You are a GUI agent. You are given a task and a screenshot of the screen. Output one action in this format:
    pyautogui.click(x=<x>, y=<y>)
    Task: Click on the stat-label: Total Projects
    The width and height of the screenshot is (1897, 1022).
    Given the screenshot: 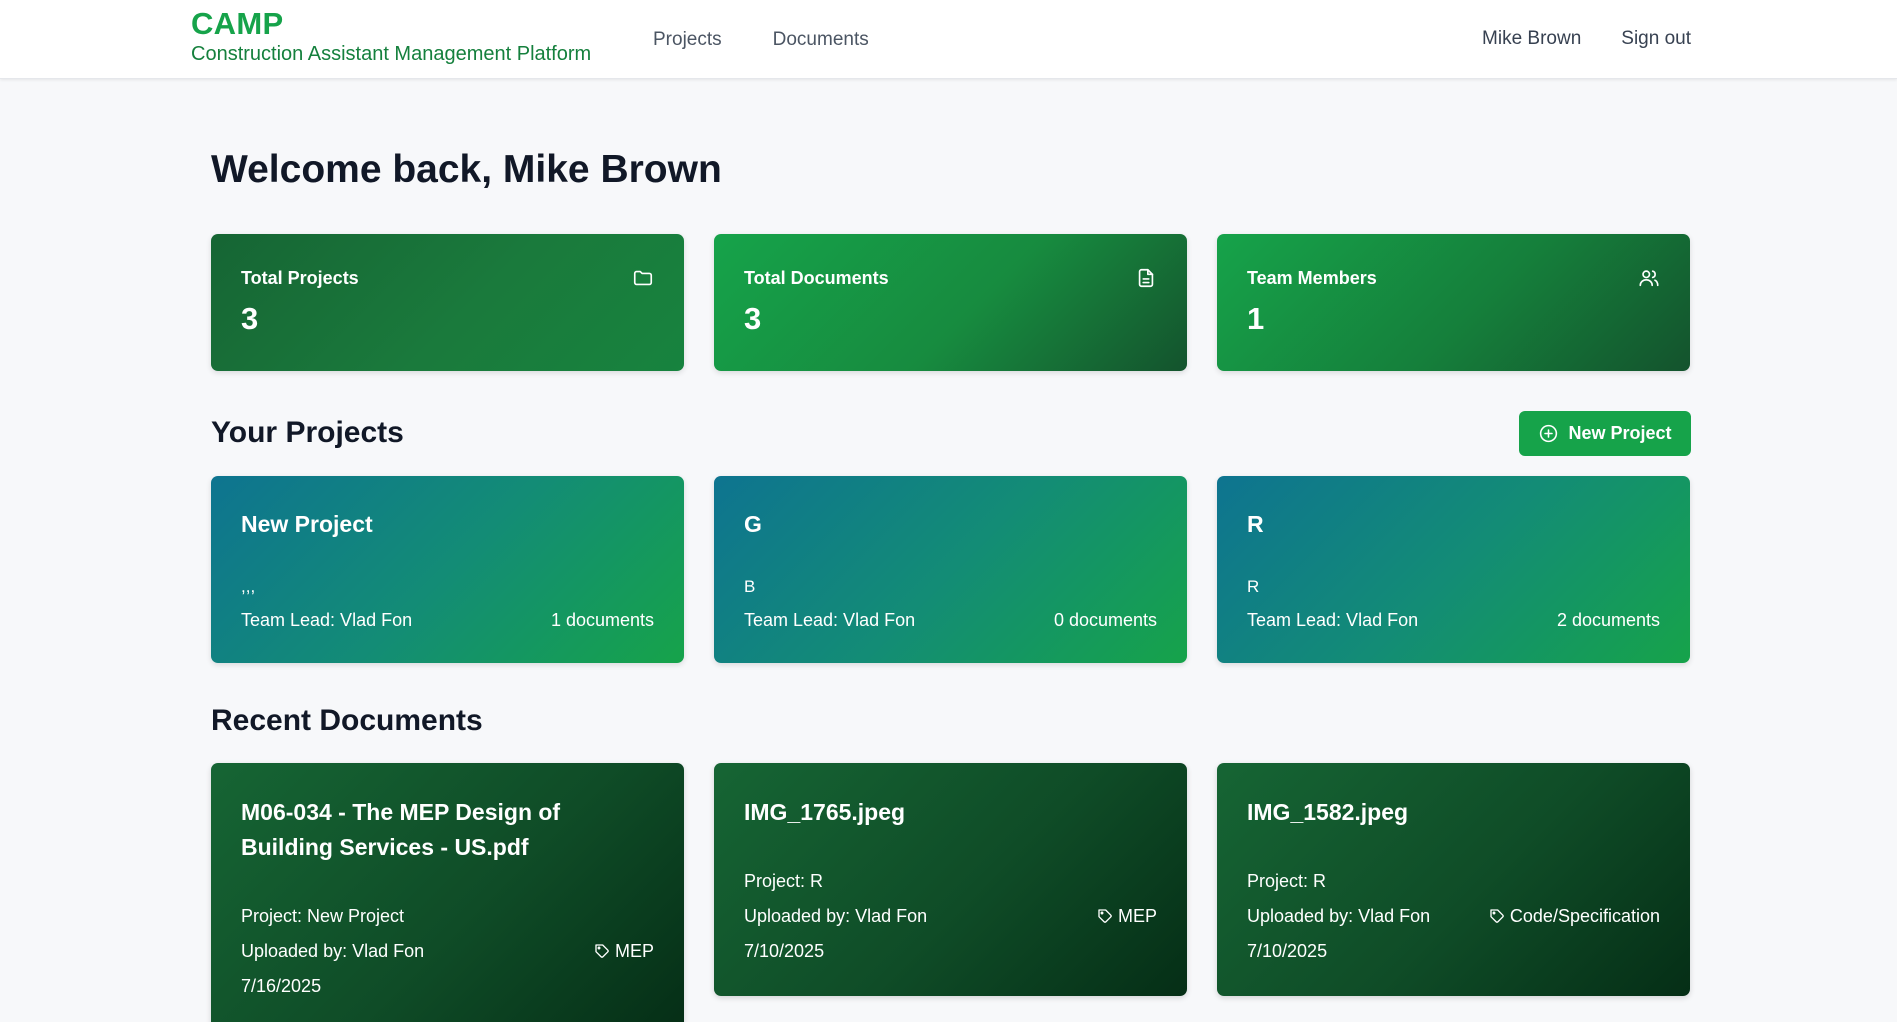 What is the action you would take?
    pyautogui.click(x=300, y=278)
    